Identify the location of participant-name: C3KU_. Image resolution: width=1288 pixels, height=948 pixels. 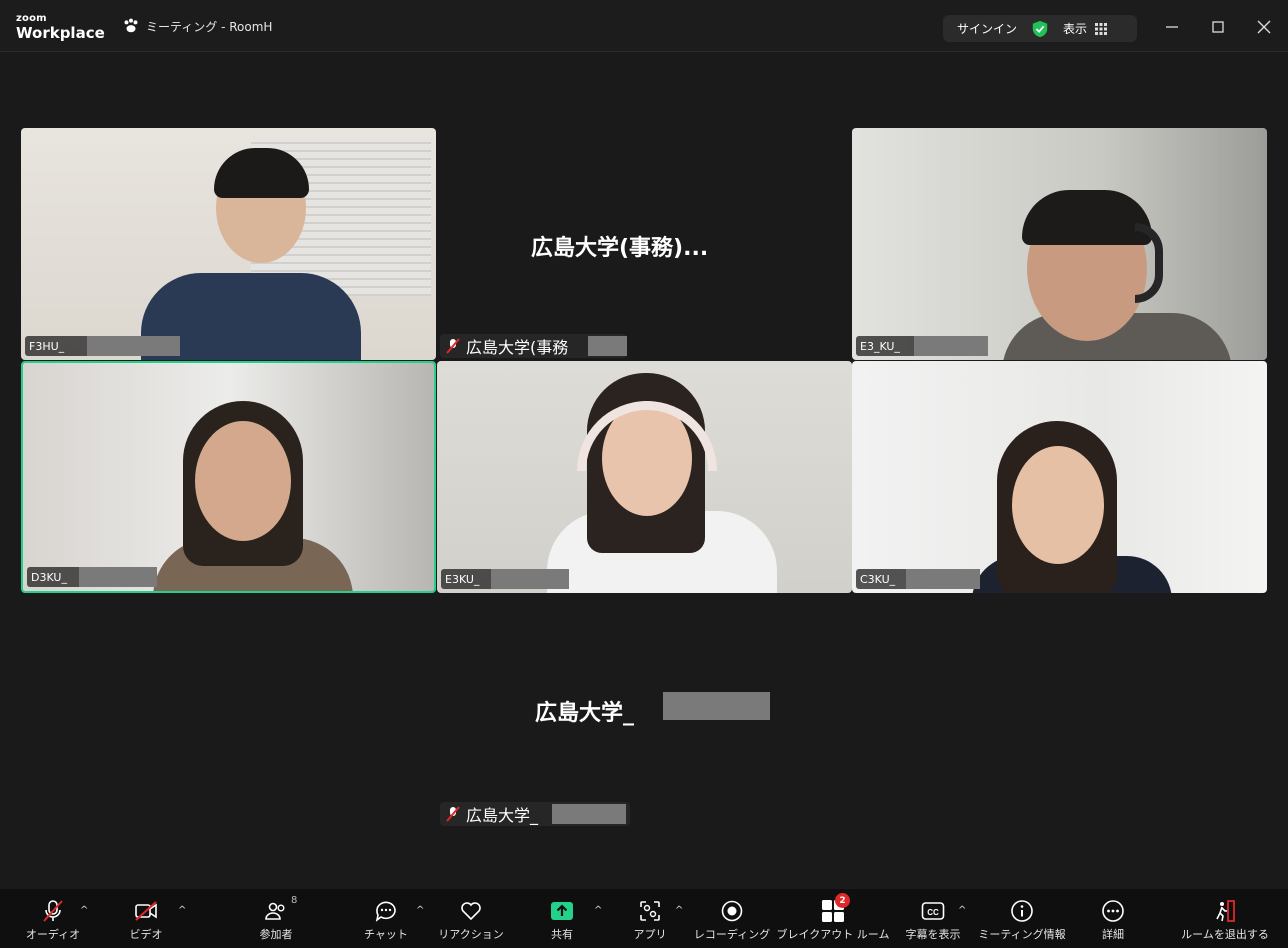
(878, 579).